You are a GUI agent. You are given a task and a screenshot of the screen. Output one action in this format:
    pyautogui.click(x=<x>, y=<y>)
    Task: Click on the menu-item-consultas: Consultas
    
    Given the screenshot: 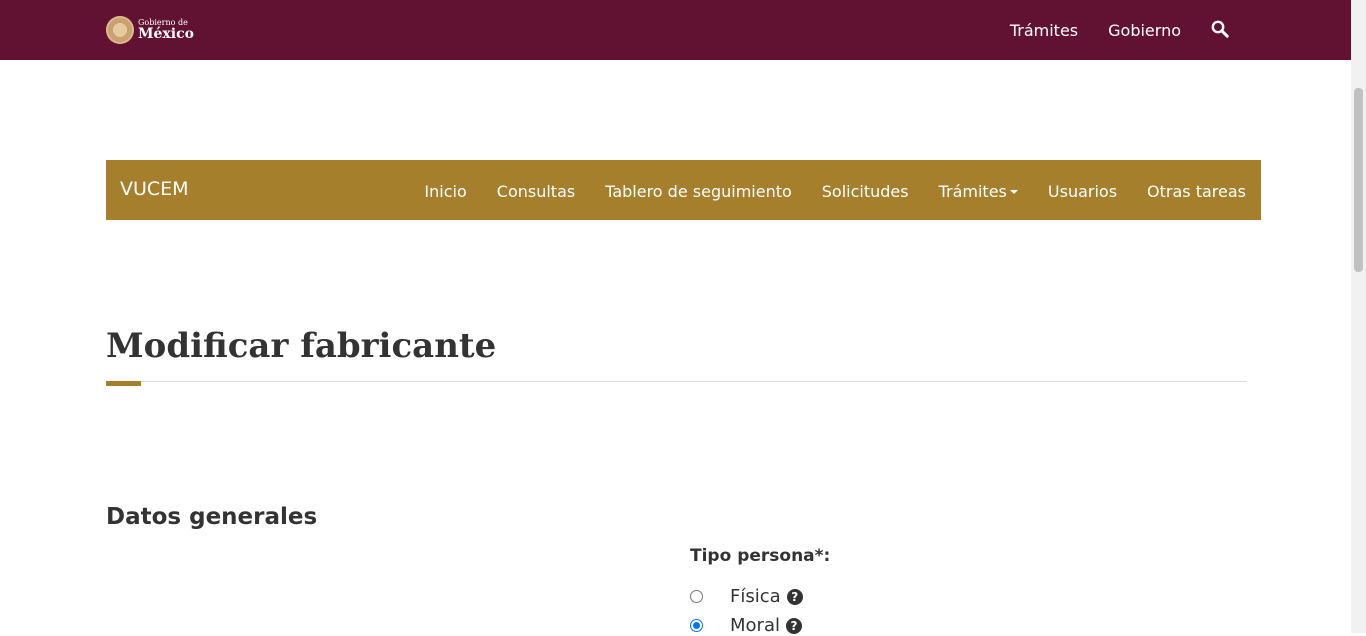 What is the action you would take?
    pyautogui.click(x=536, y=191)
    